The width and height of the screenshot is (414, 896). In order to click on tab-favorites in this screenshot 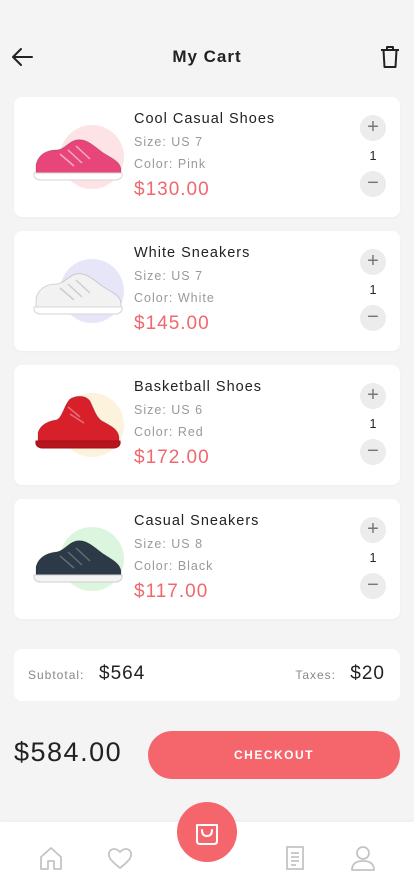, I will do `click(120, 858)`.